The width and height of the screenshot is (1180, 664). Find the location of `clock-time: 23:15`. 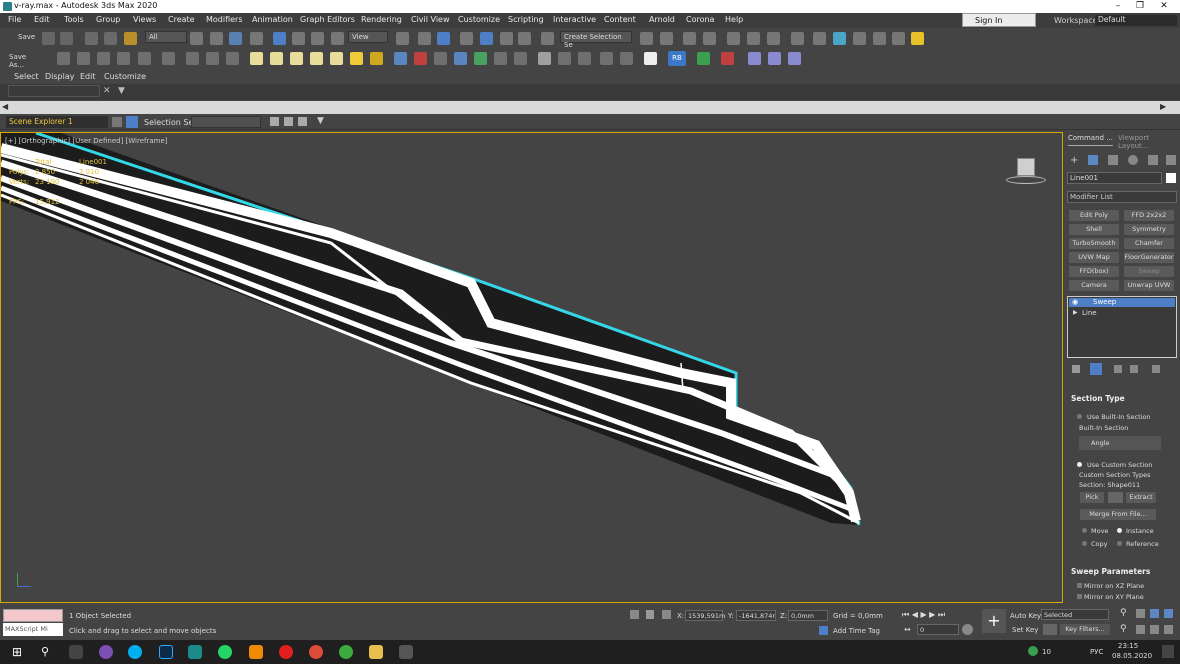

clock-time: 23:15 is located at coordinates (1128, 646).